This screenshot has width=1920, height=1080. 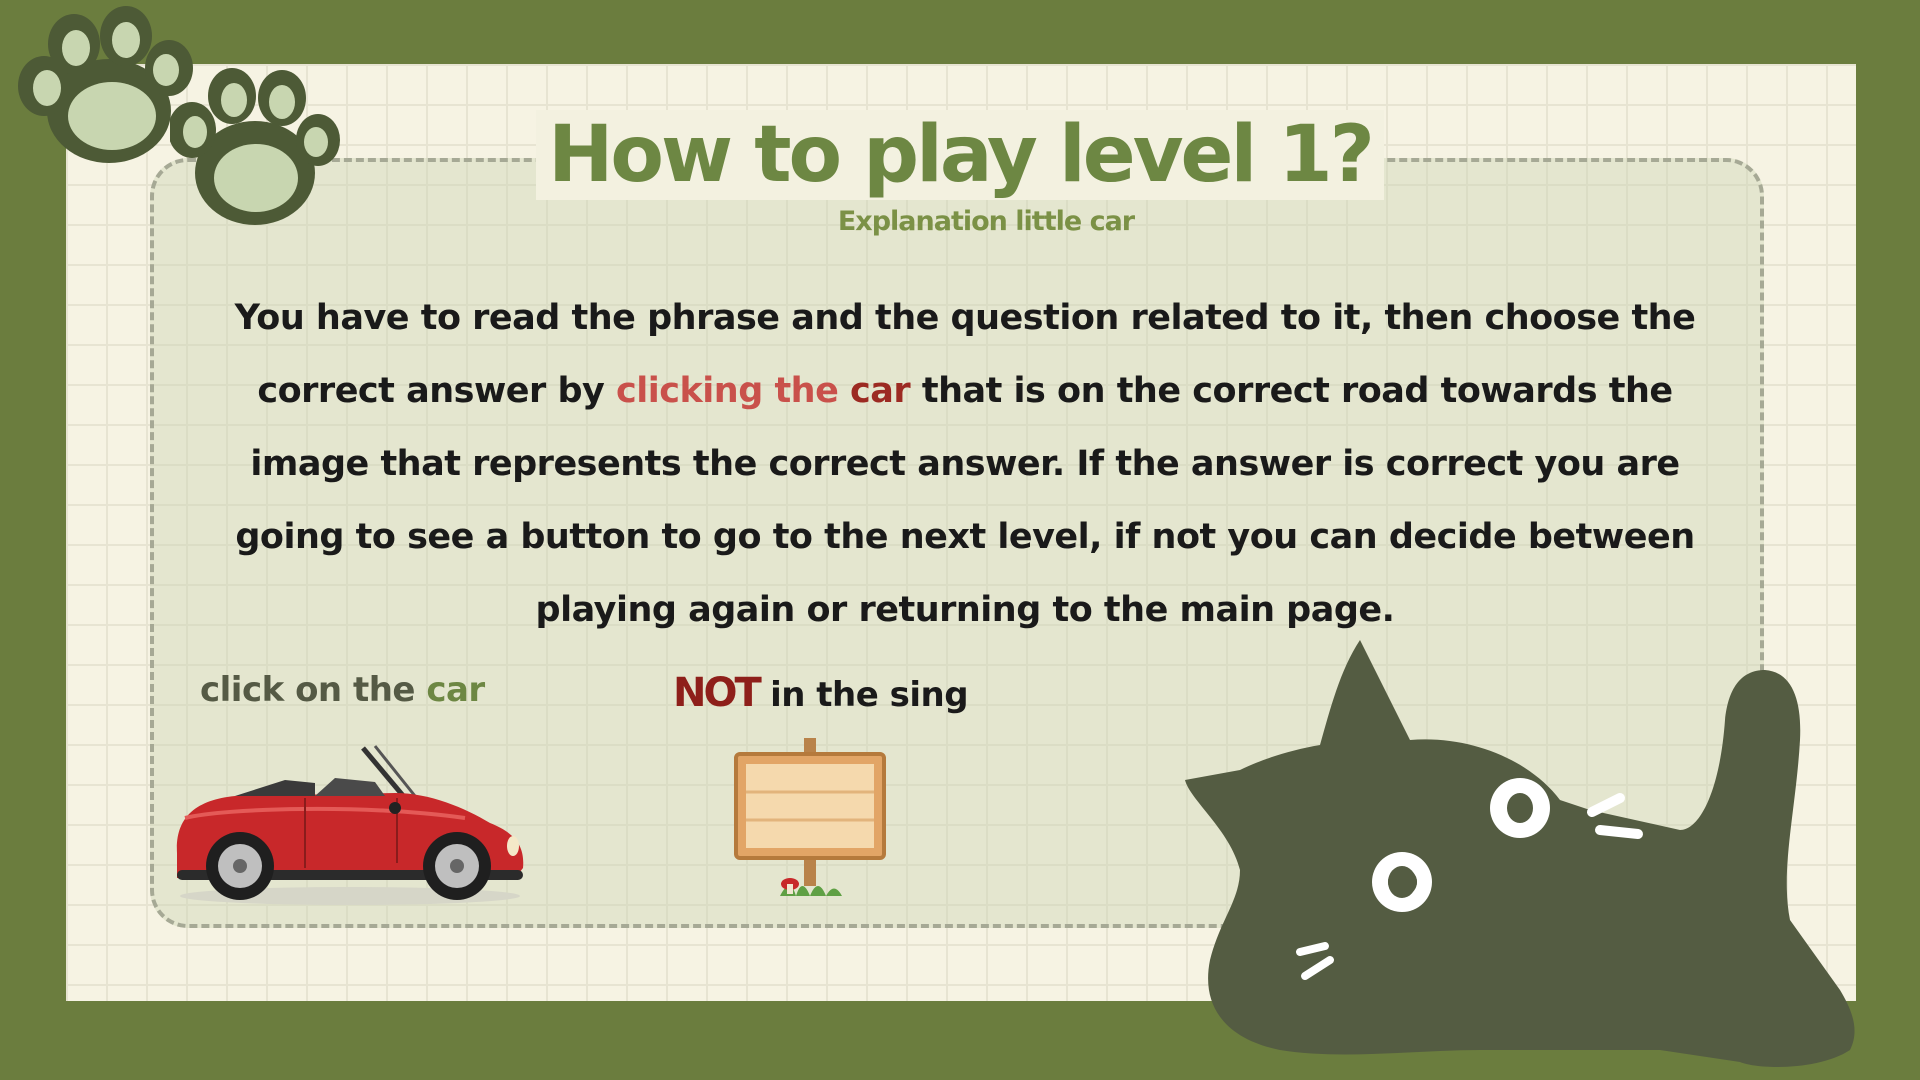 I want to click on hint-click-car: click on the car, so click(x=342, y=690).